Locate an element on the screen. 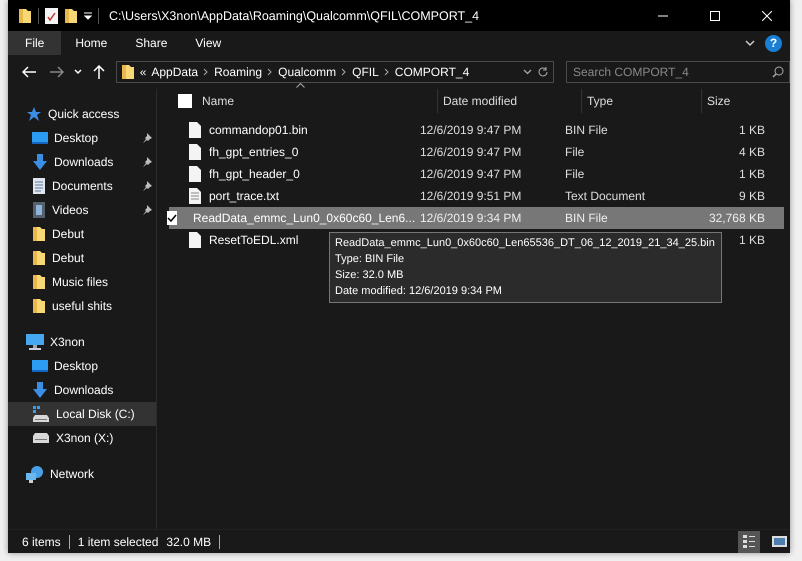 The height and width of the screenshot is (561, 802). file-row: fh_gpt_entries_0 12/6/2019 9:47 PM File 4 KB is located at coordinates (476, 152).